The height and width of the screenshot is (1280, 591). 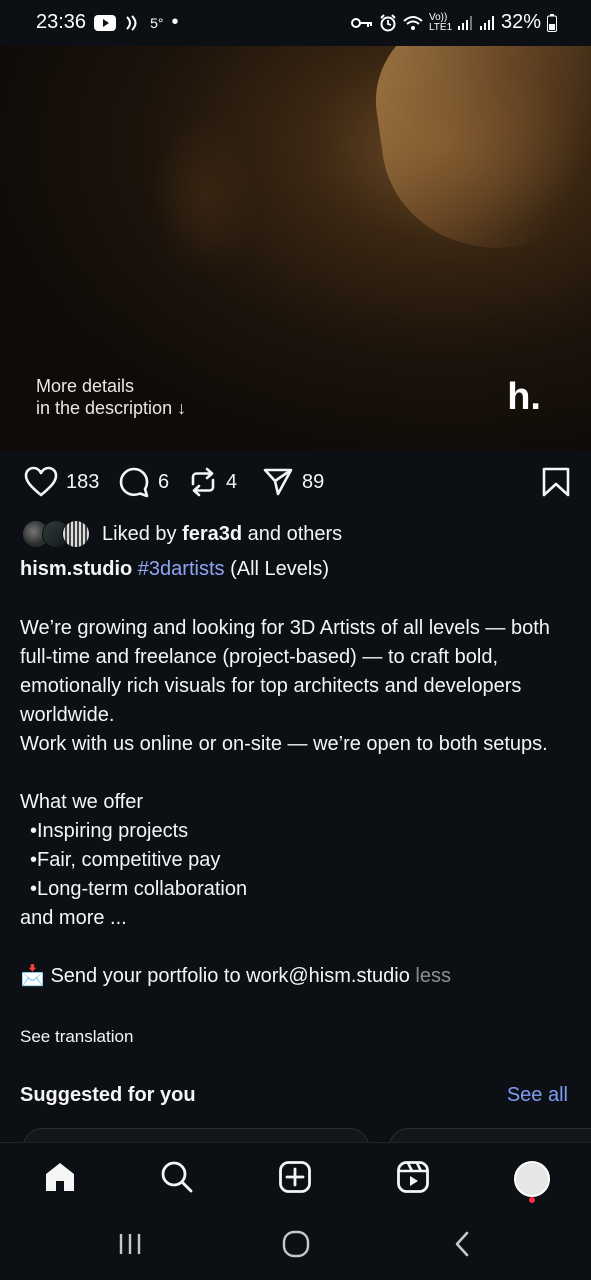 I want to click on battery-icon, so click(x=552, y=22).